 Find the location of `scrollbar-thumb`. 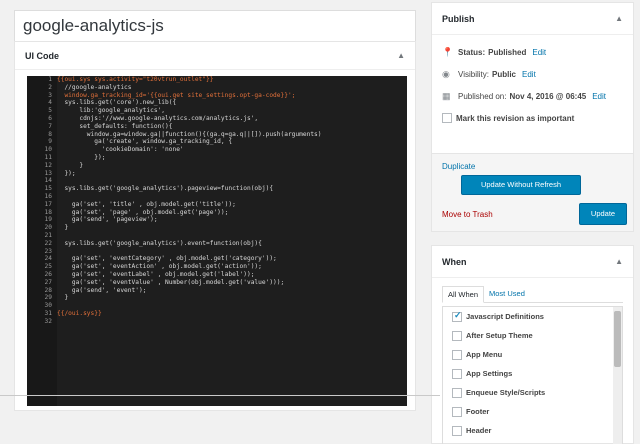

scrollbar-thumb is located at coordinates (617, 339).